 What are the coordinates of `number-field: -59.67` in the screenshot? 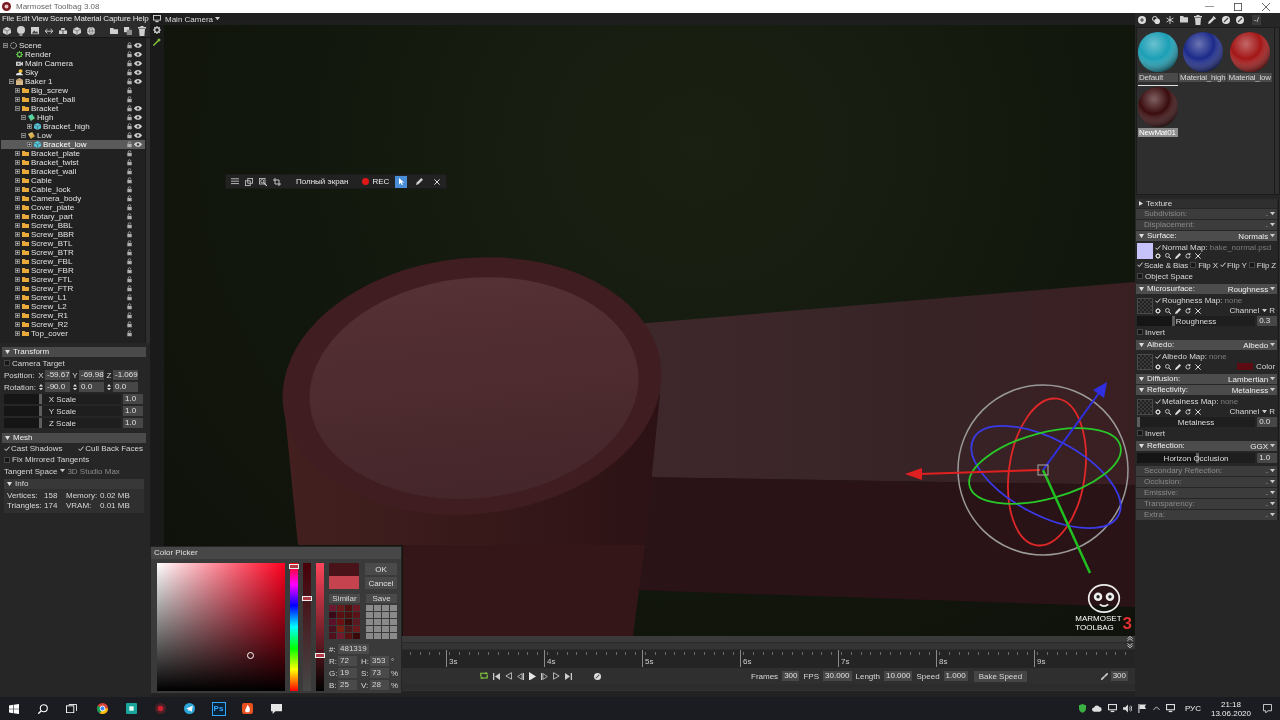 It's located at (57, 375).